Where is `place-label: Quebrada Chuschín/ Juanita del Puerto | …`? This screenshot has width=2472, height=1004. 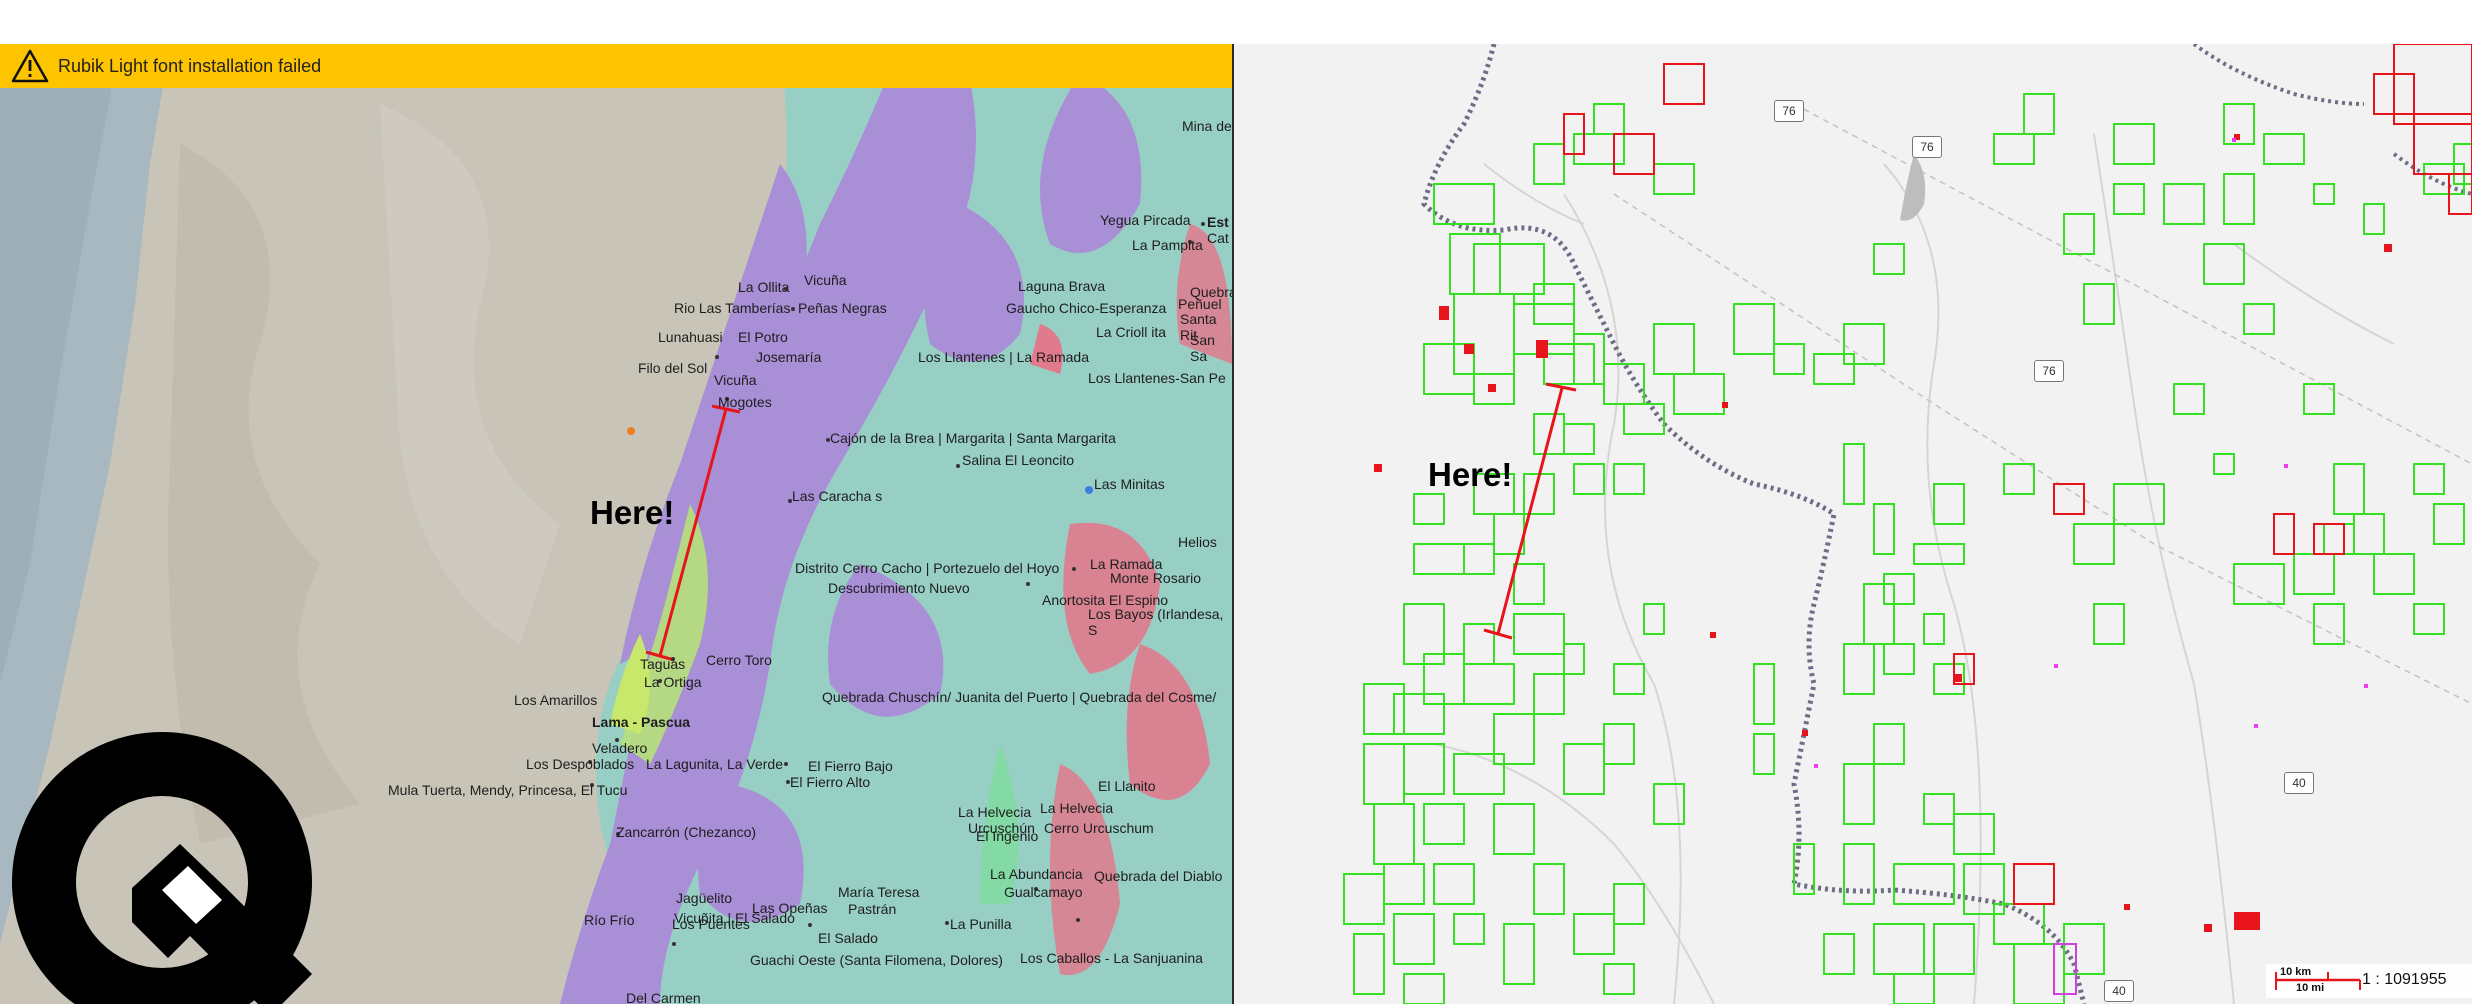
place-label: Quebrada Chuschín/ Juanita del Puerto | … is located at coordinates (1019, 697).